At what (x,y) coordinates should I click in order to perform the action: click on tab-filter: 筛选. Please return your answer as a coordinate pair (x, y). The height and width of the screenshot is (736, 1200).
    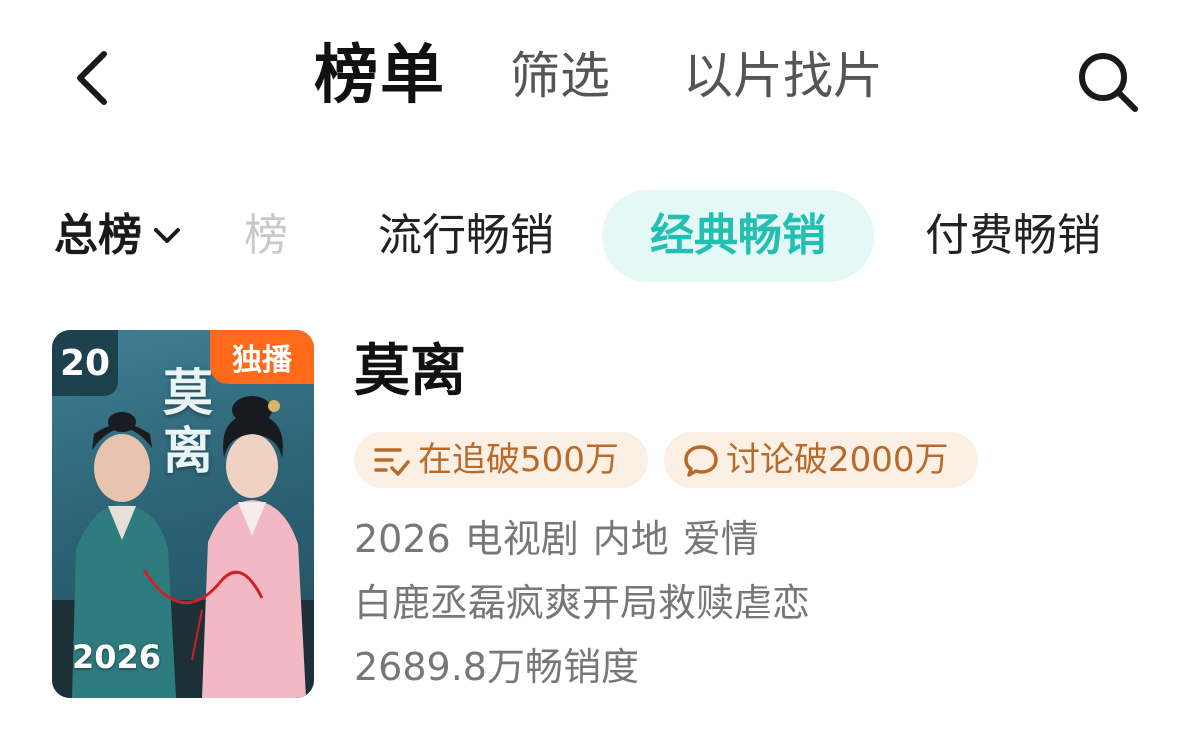
    Looking at the image, I should click on (560, 76).